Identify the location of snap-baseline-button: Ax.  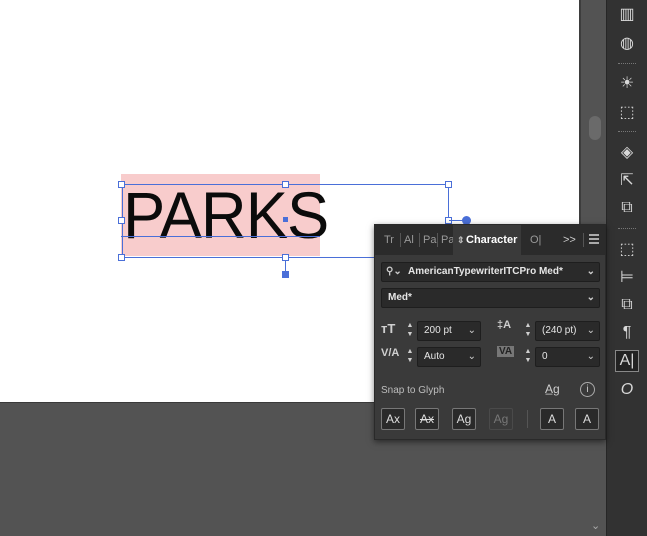
(393, 419).